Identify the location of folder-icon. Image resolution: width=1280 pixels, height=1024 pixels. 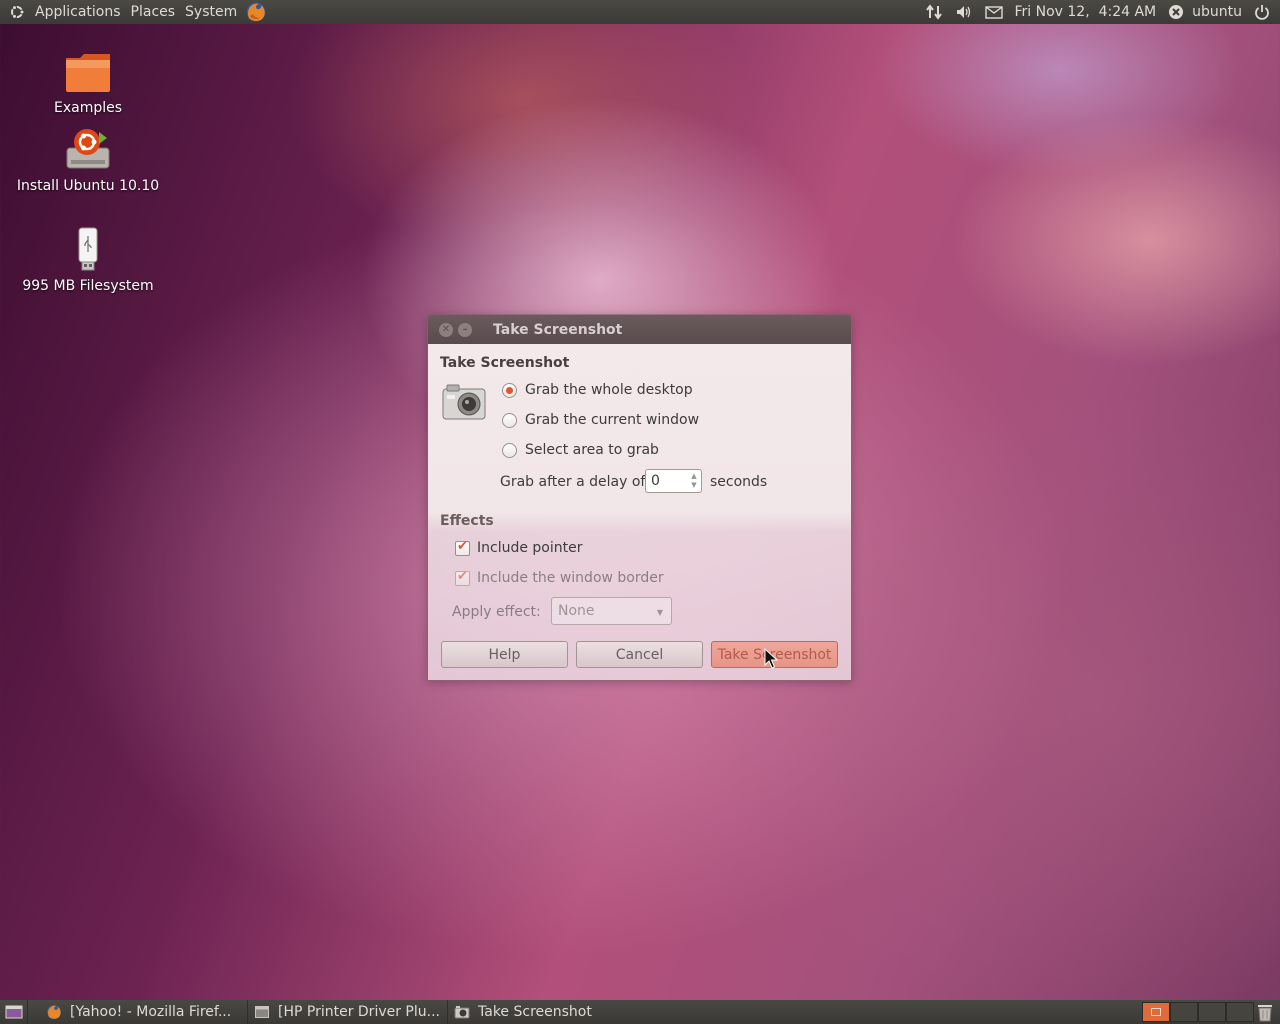
(88, 74).